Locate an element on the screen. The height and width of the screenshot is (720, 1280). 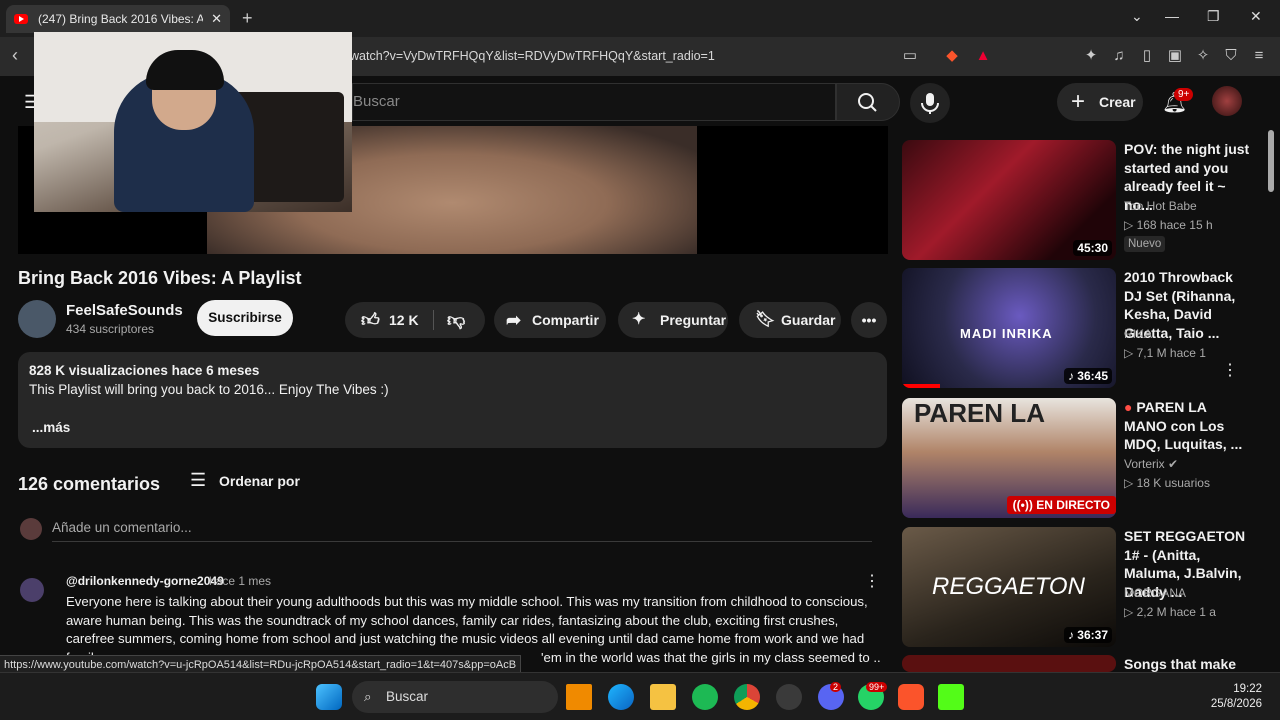
channel-name: FeelSafeSounds is located at coordinates (124, 310).